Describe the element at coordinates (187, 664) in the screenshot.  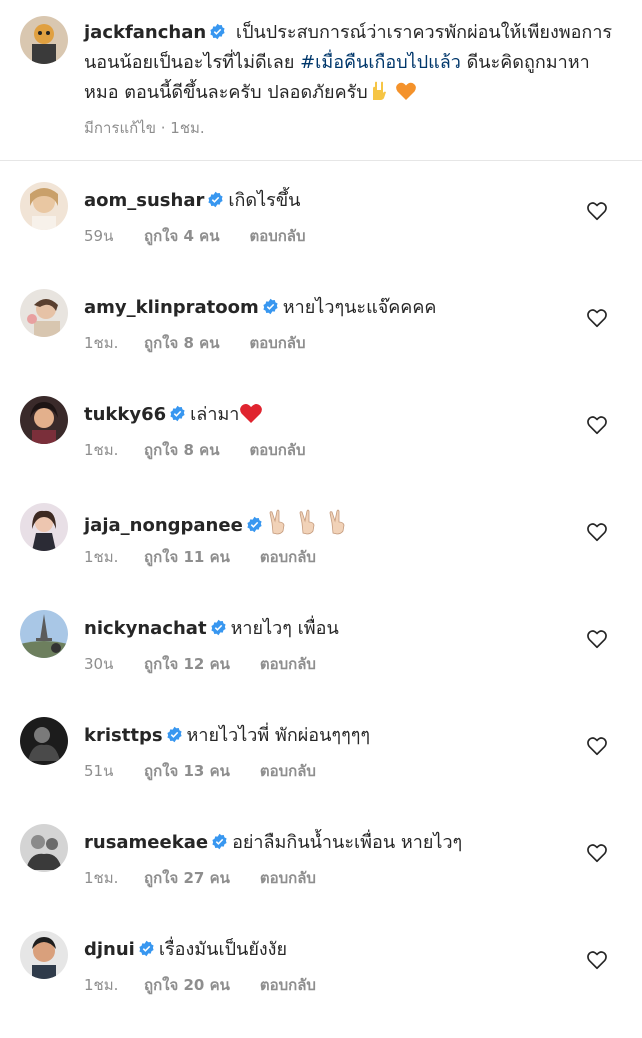
I see `comment-likes: ถูกใจ 12 คน` at that location.